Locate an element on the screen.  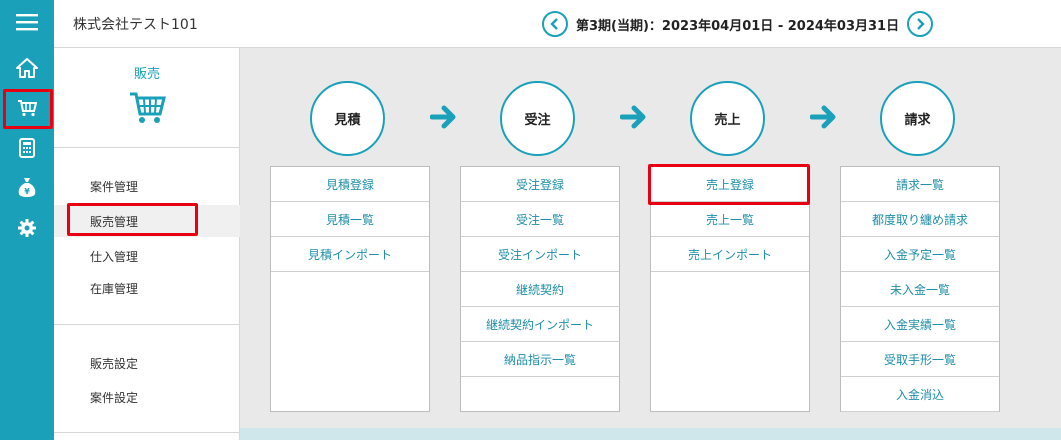
link-delivery-instruction-list: 納品指示一覧 is located at coordinates (540, 359).